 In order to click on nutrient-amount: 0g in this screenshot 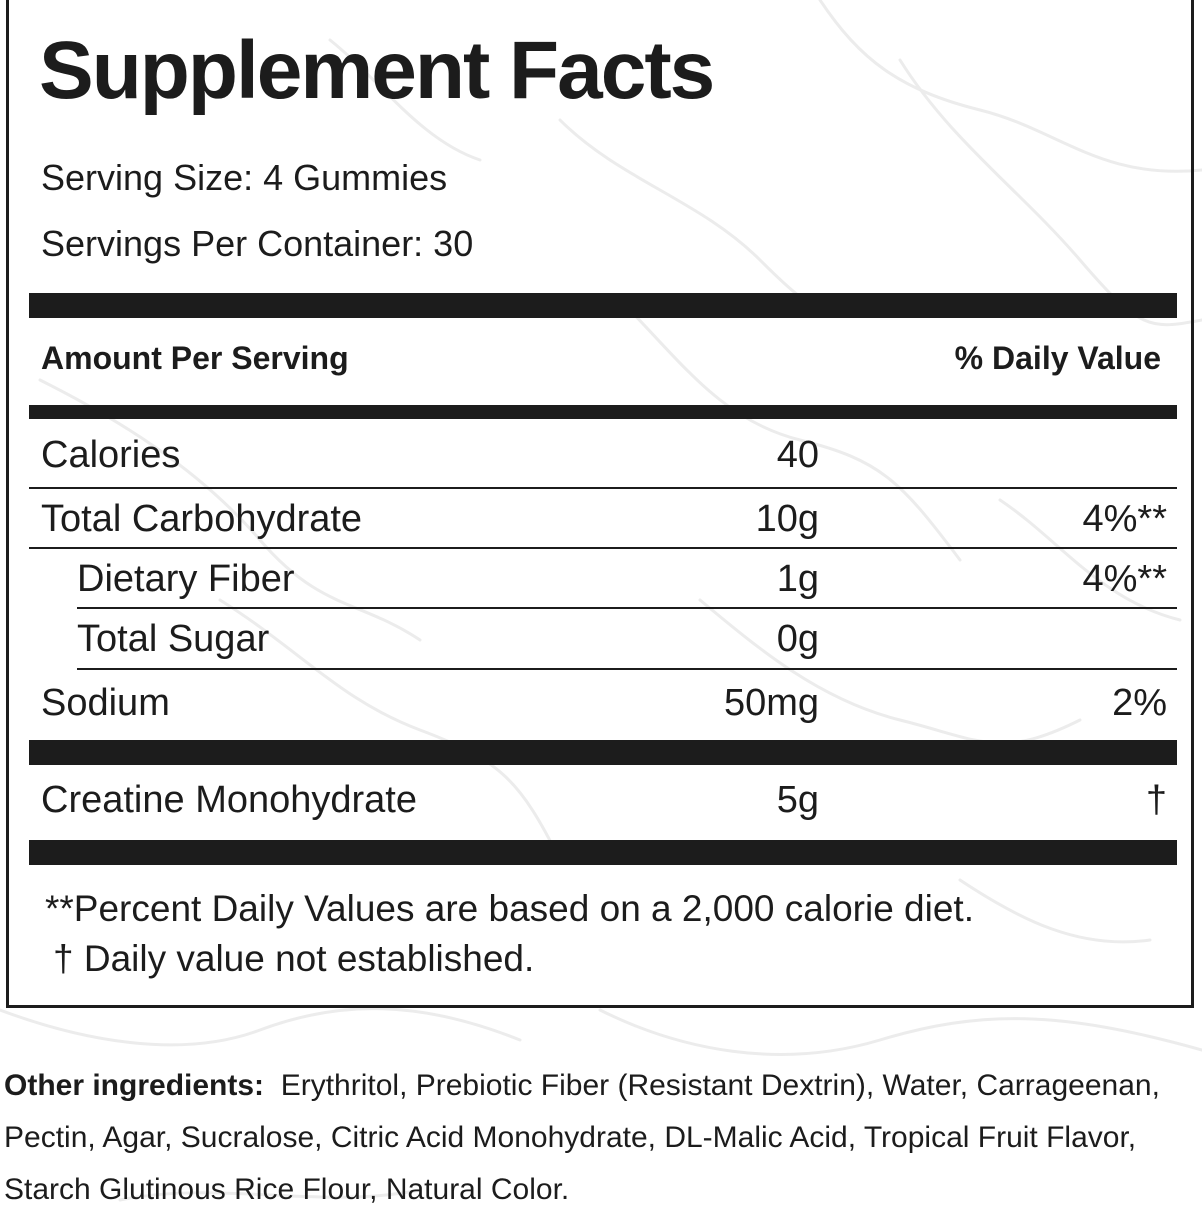, I will do `click(797, 639)`.